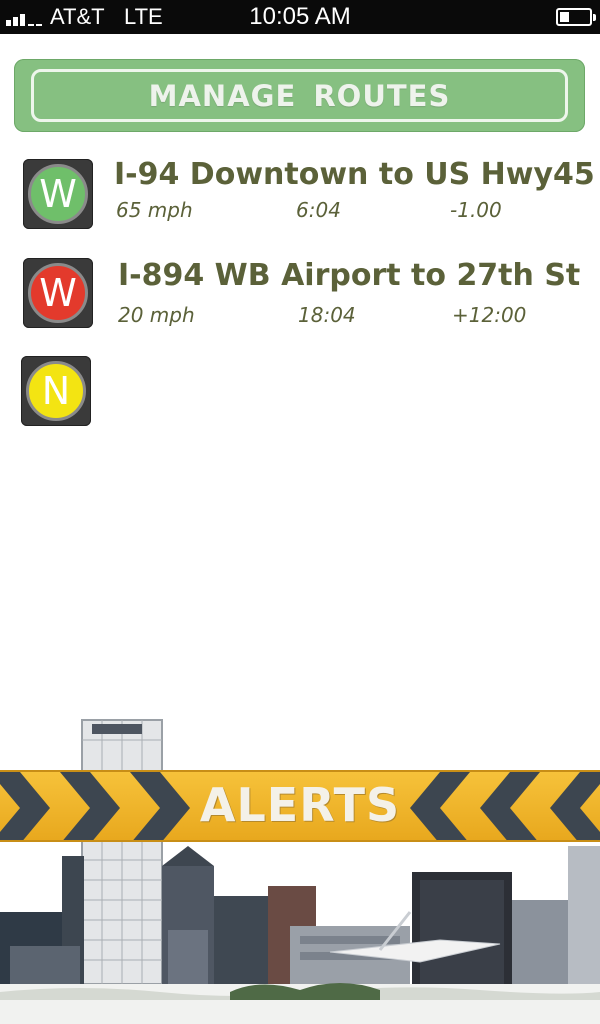 This screenshot has width=600, height=1024. I want to click on route-status-icon: N, so click(56, 391).